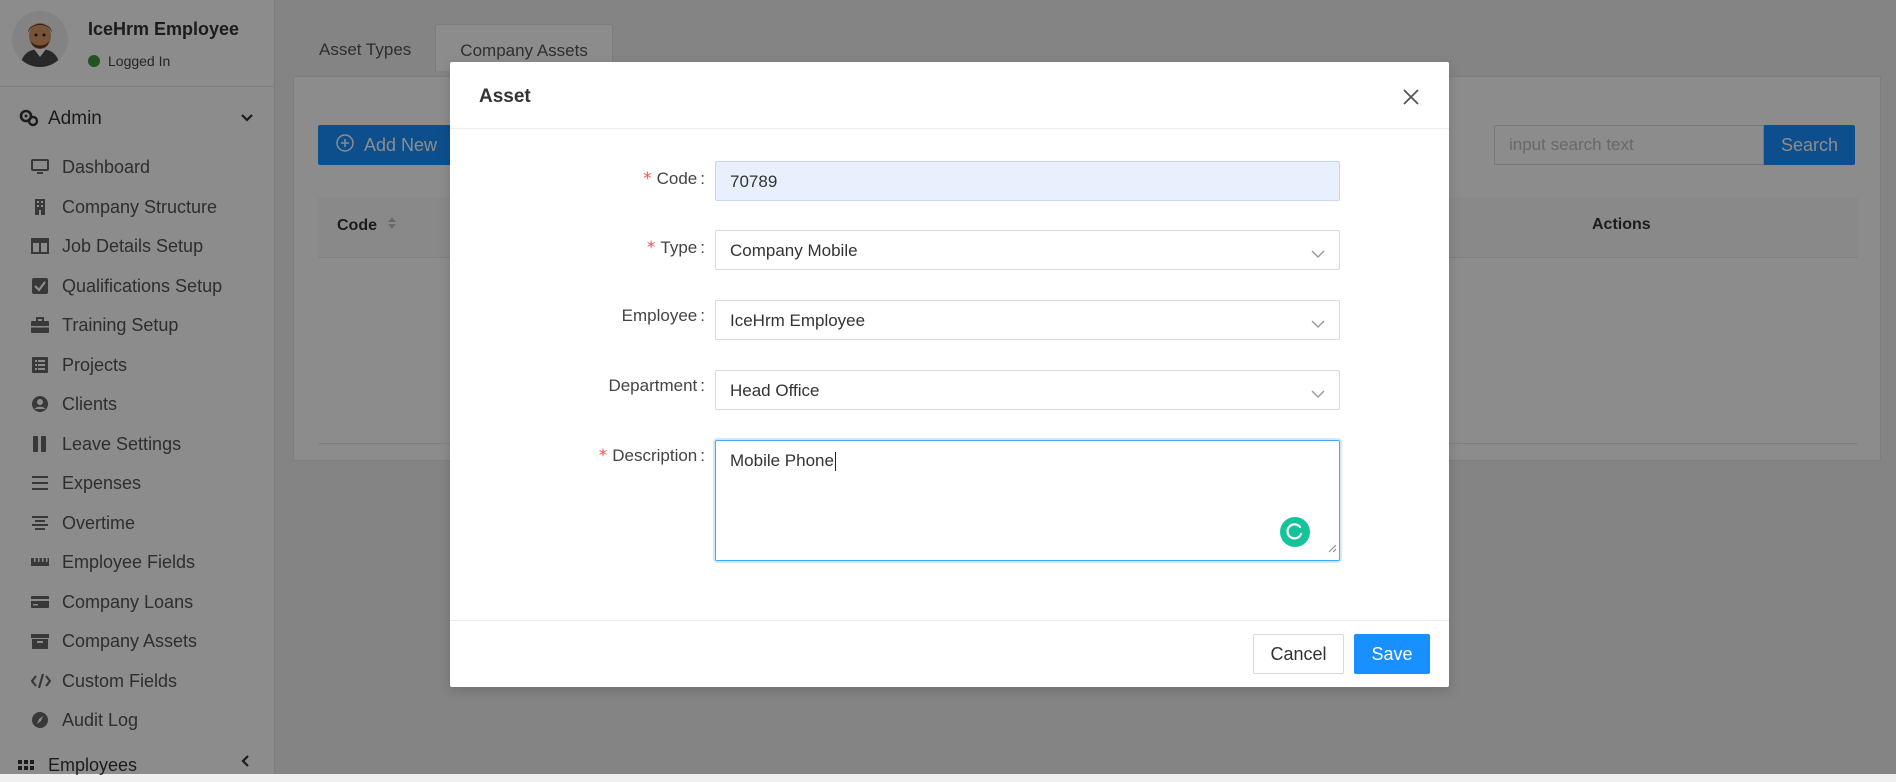 This screenshot has height=782, width=1896. Describe the element at coordinates (1295, 532) in the screenshot. I see `grammarly-icon` at that location.